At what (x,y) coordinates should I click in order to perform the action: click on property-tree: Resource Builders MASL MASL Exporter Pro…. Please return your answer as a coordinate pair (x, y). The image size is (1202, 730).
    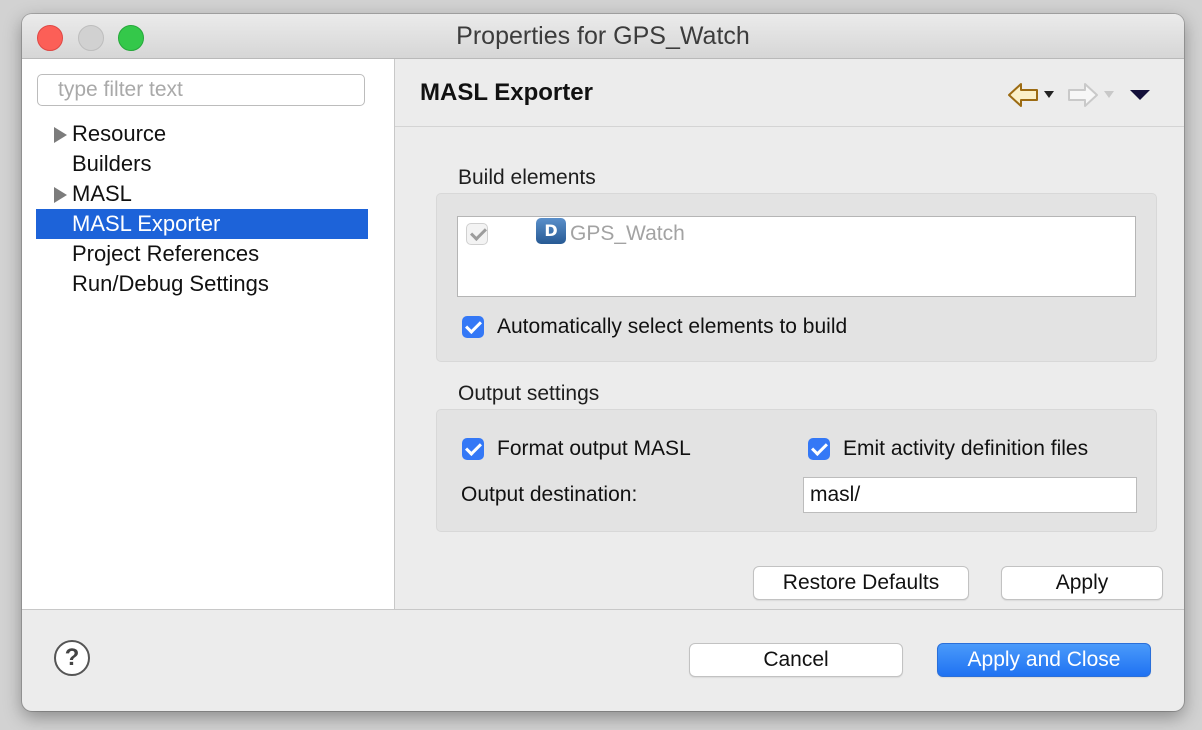
    Looking at the image, I should click on (202, 209).